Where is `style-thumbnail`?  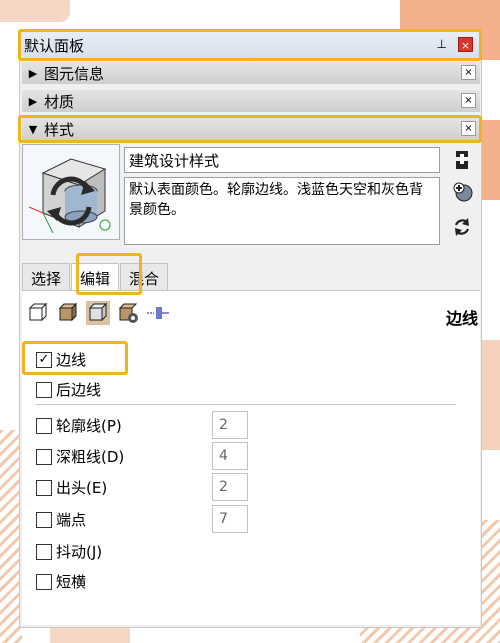
style-thumbnail is located at coordinates (71, 192).